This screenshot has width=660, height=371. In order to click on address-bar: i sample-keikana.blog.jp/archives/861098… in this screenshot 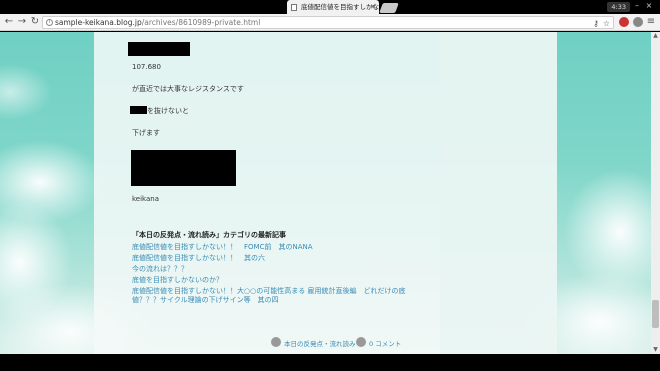, I will do `click(328, 22)`.